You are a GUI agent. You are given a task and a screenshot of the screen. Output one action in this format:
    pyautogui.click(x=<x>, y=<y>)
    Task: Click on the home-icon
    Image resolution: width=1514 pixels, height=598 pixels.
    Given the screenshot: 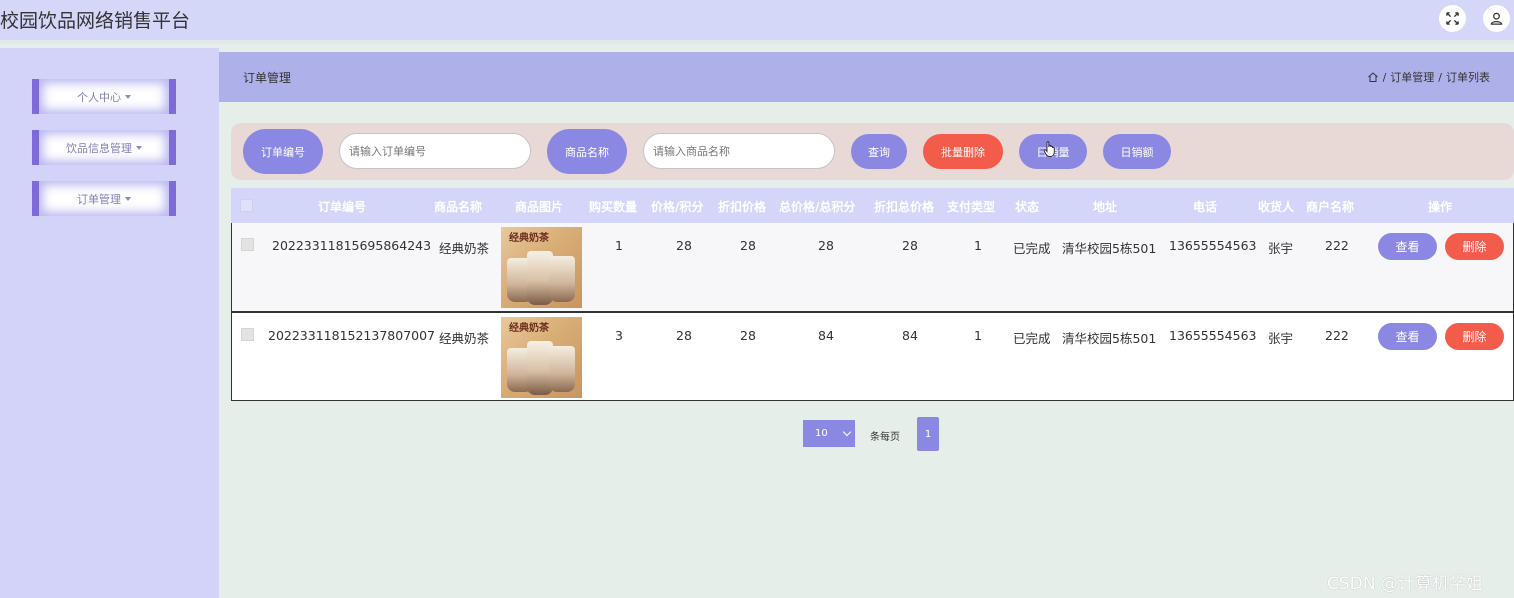 What is the action you would take?
    pyautogui.click(x=1373, y=77)
    